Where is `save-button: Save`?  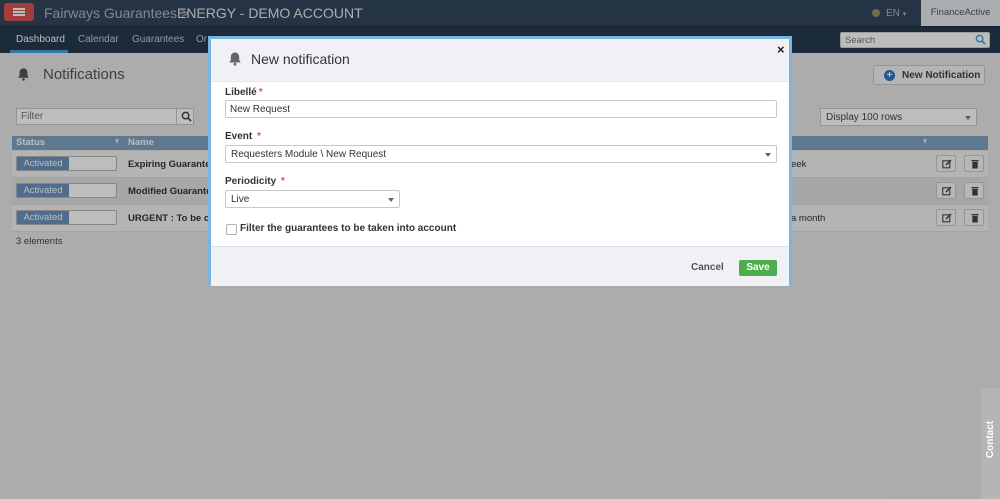
save-button: Save is located at coordinates (758, 268).